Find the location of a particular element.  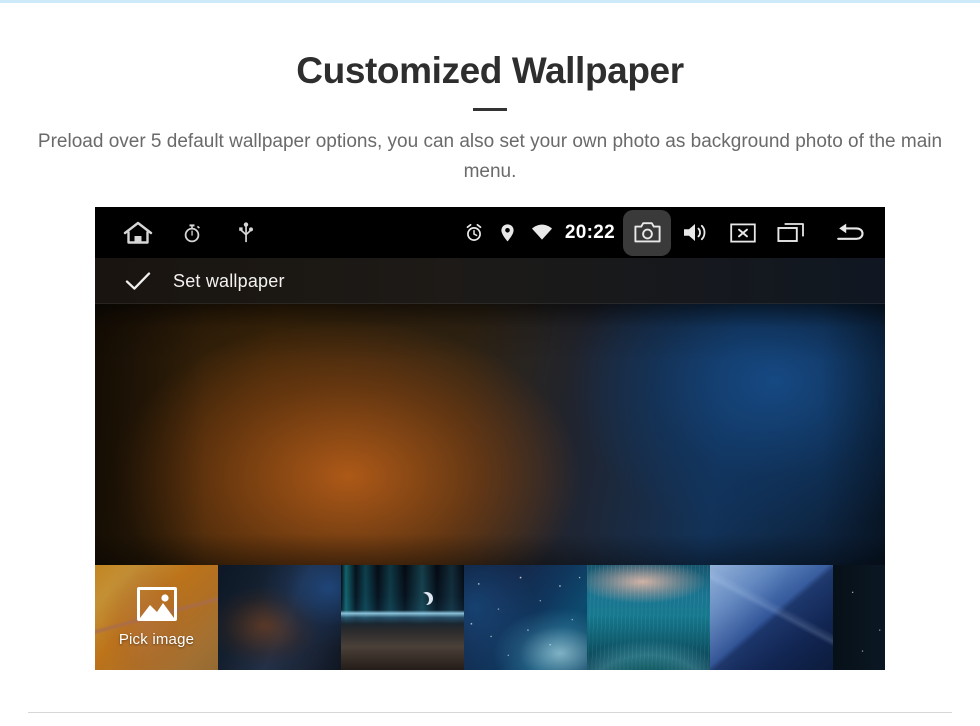

usb-icon is located at coordinates (246, 233).